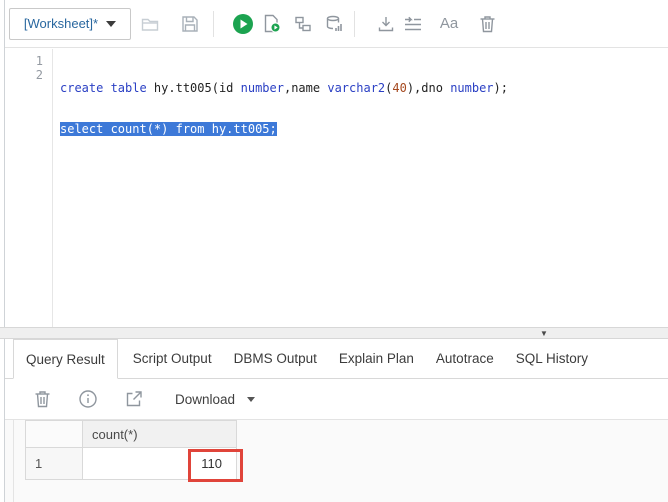  Describe the element at coordinates (336, 399) in the screenshot. I see `result-toolbar: Download` at that location.